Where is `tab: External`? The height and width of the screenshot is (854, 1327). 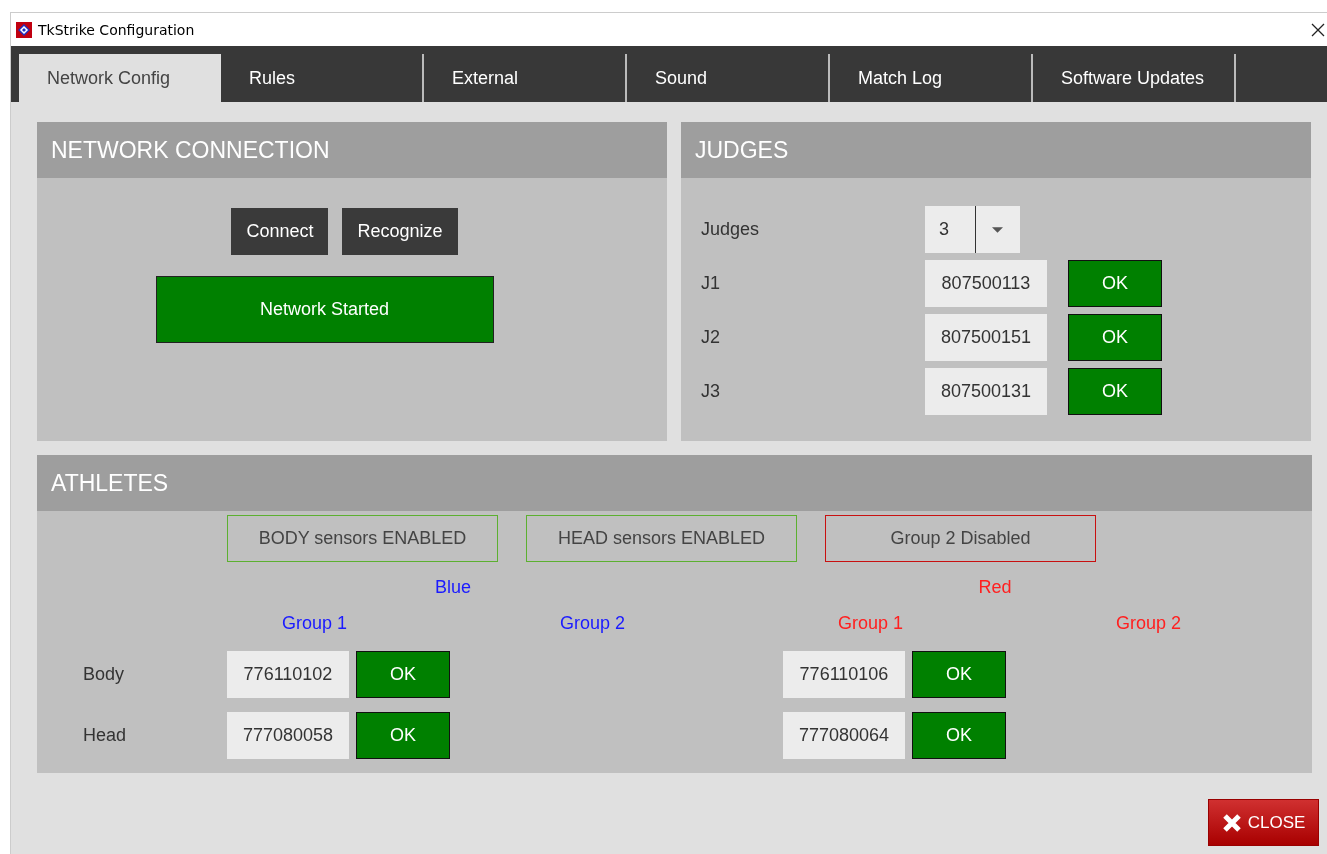
tab: External is located at coordinates (525, 78).